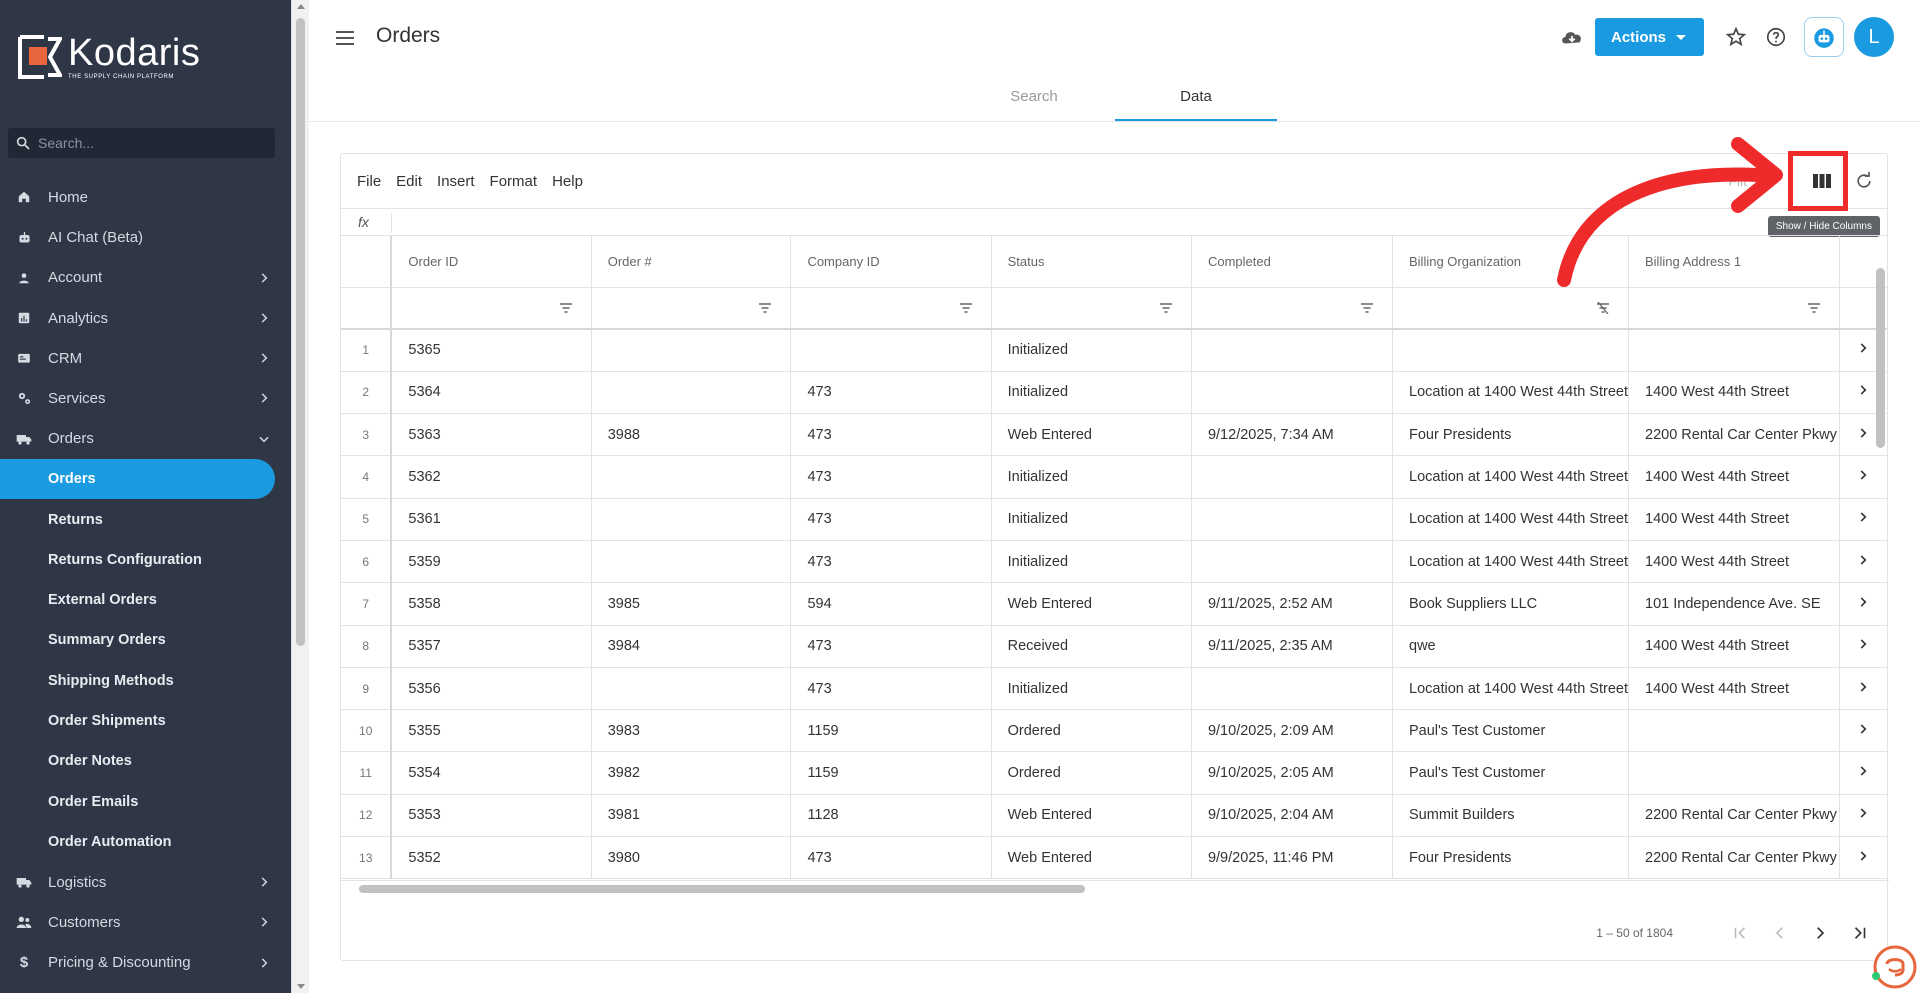 This screenshot has width=1920, height=993. What do you see at coordinates (145, 439) in the screenshot?
I see `sidebar-item-orders: Orders` at bounding box center [145, 439].